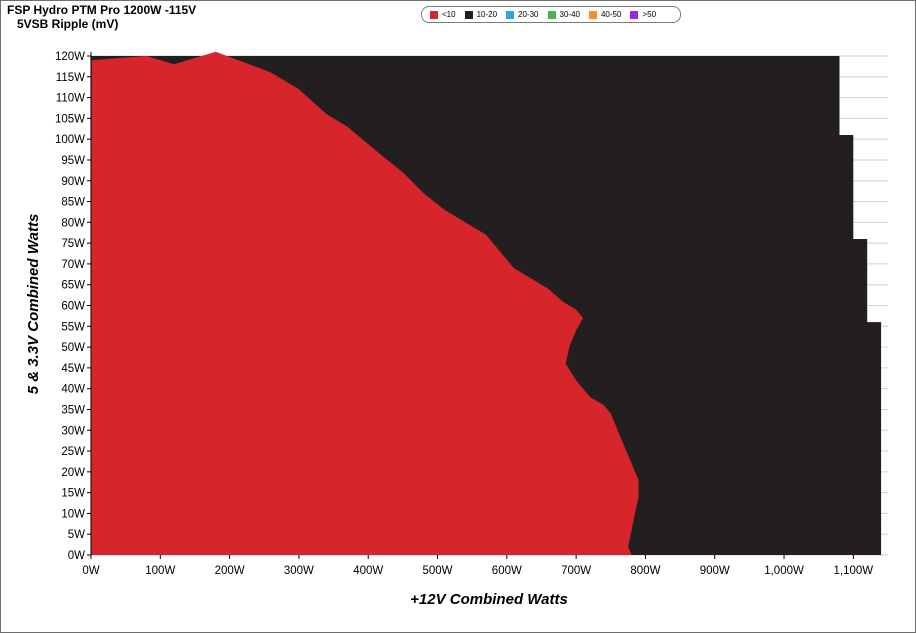 Image resolution: width=916 pixels, height=633 pixels. What do you see at coordinates (70, 140) in the screenshot?
I see `y-tick-label: 100W` at bounding box center [70, 140].